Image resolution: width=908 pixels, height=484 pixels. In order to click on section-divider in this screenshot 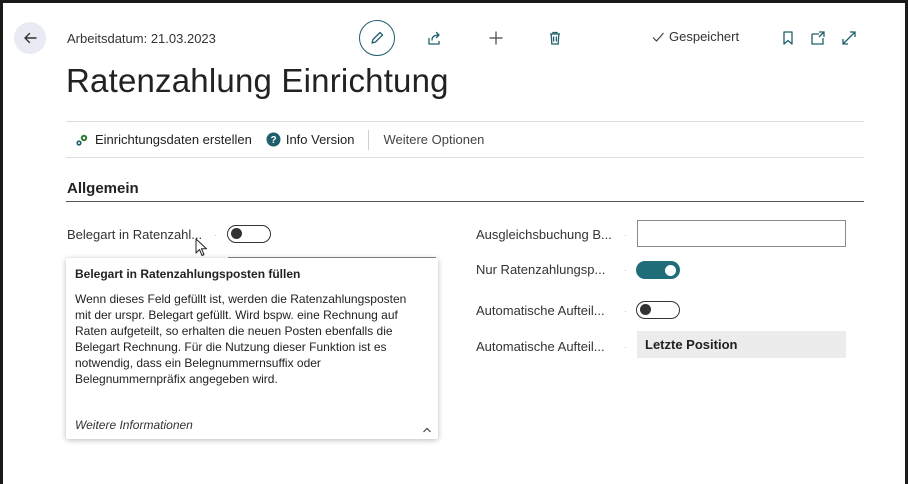, I will do `click(465, 201)`.